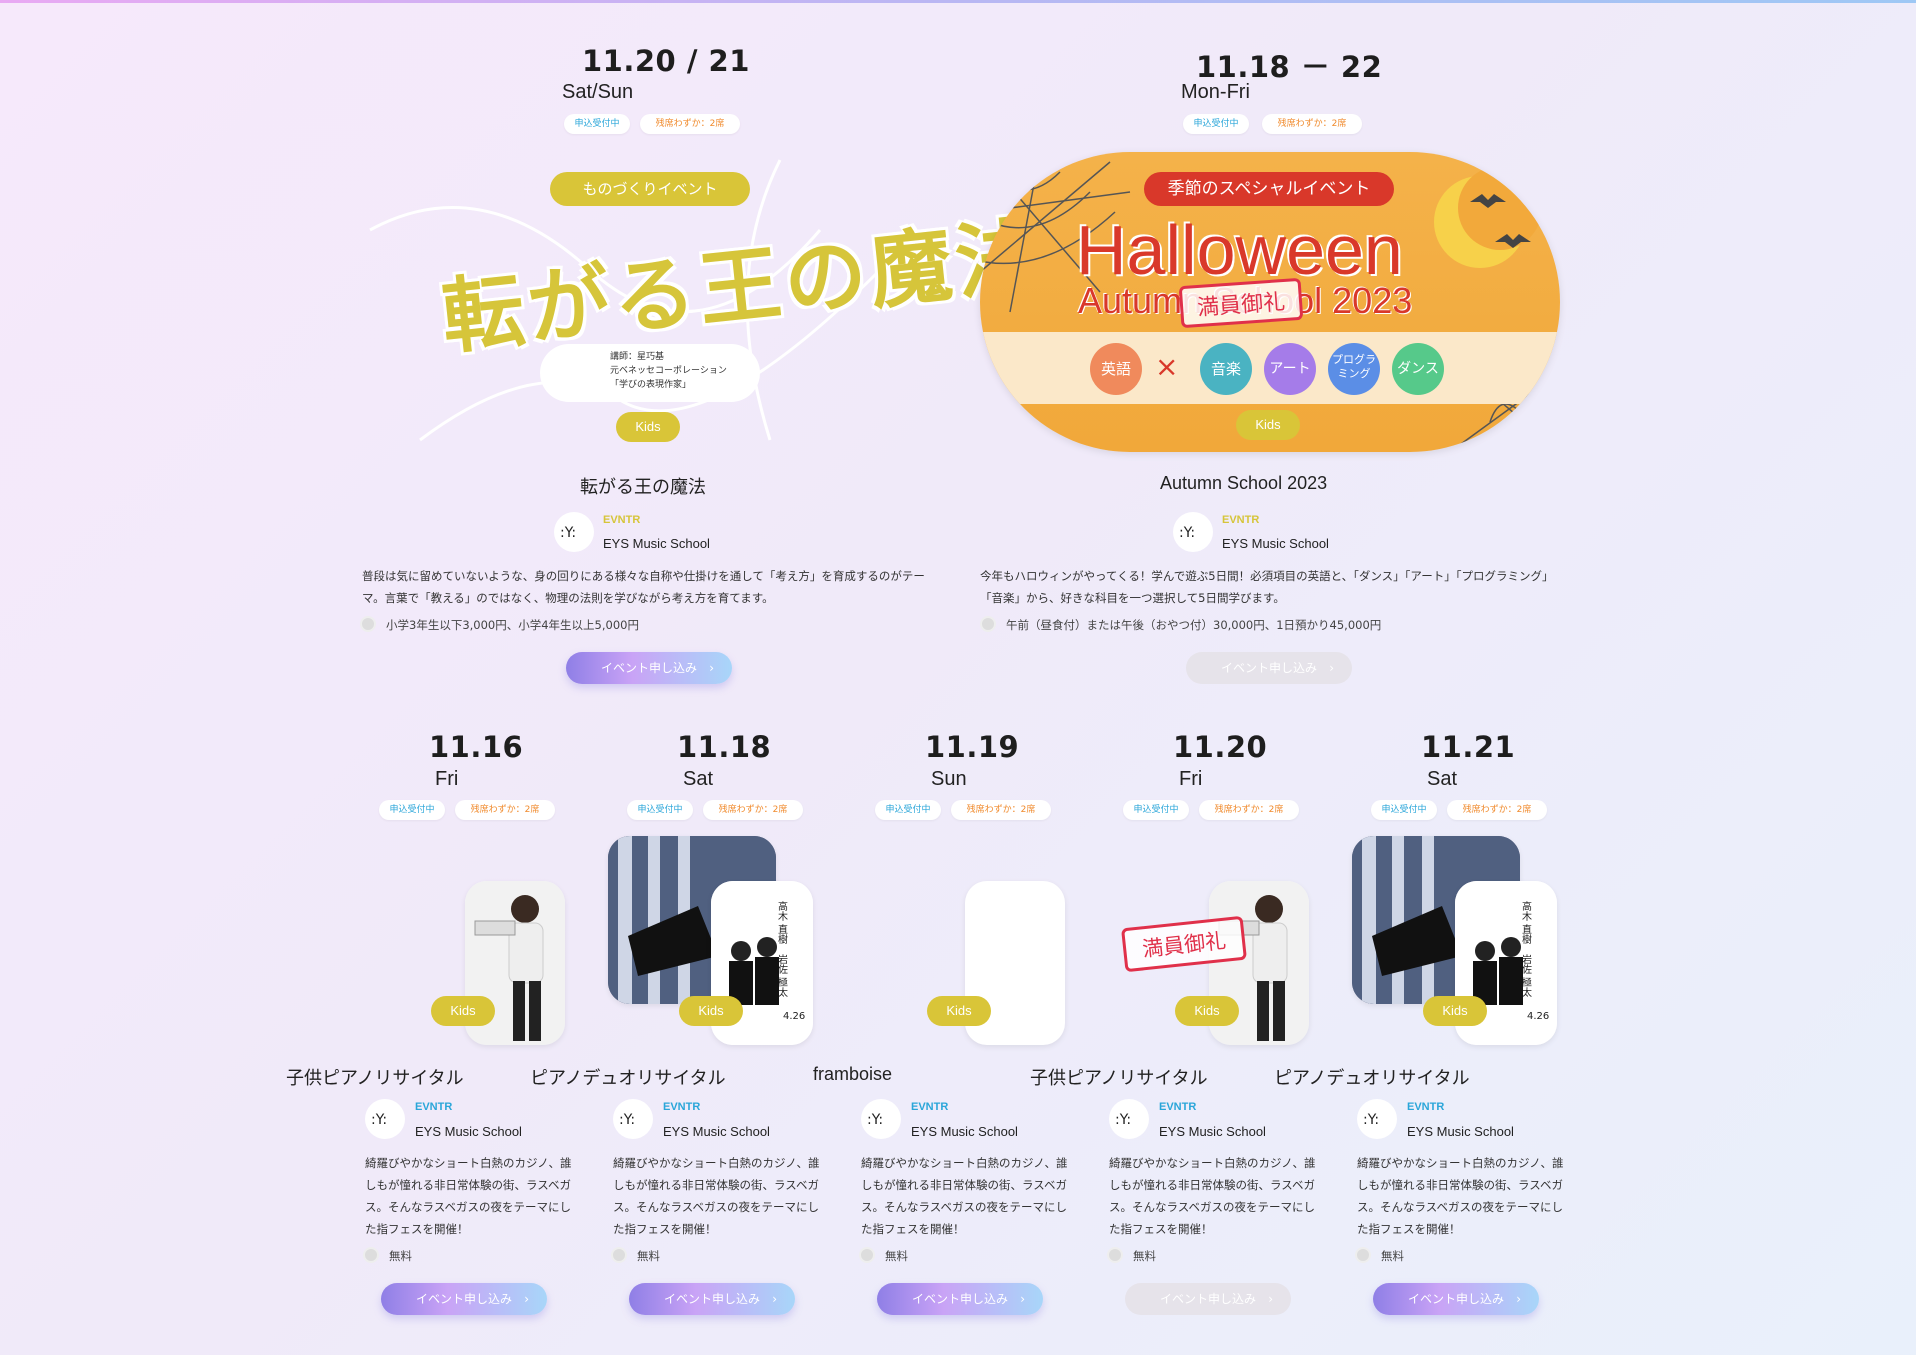 Image resolution: width=1916 pixels, height=1355 pixels. What do you see at coordinates (972, 747) in the screenshot?
I see `event-date: 11.19` at bounding box center [972, 747].